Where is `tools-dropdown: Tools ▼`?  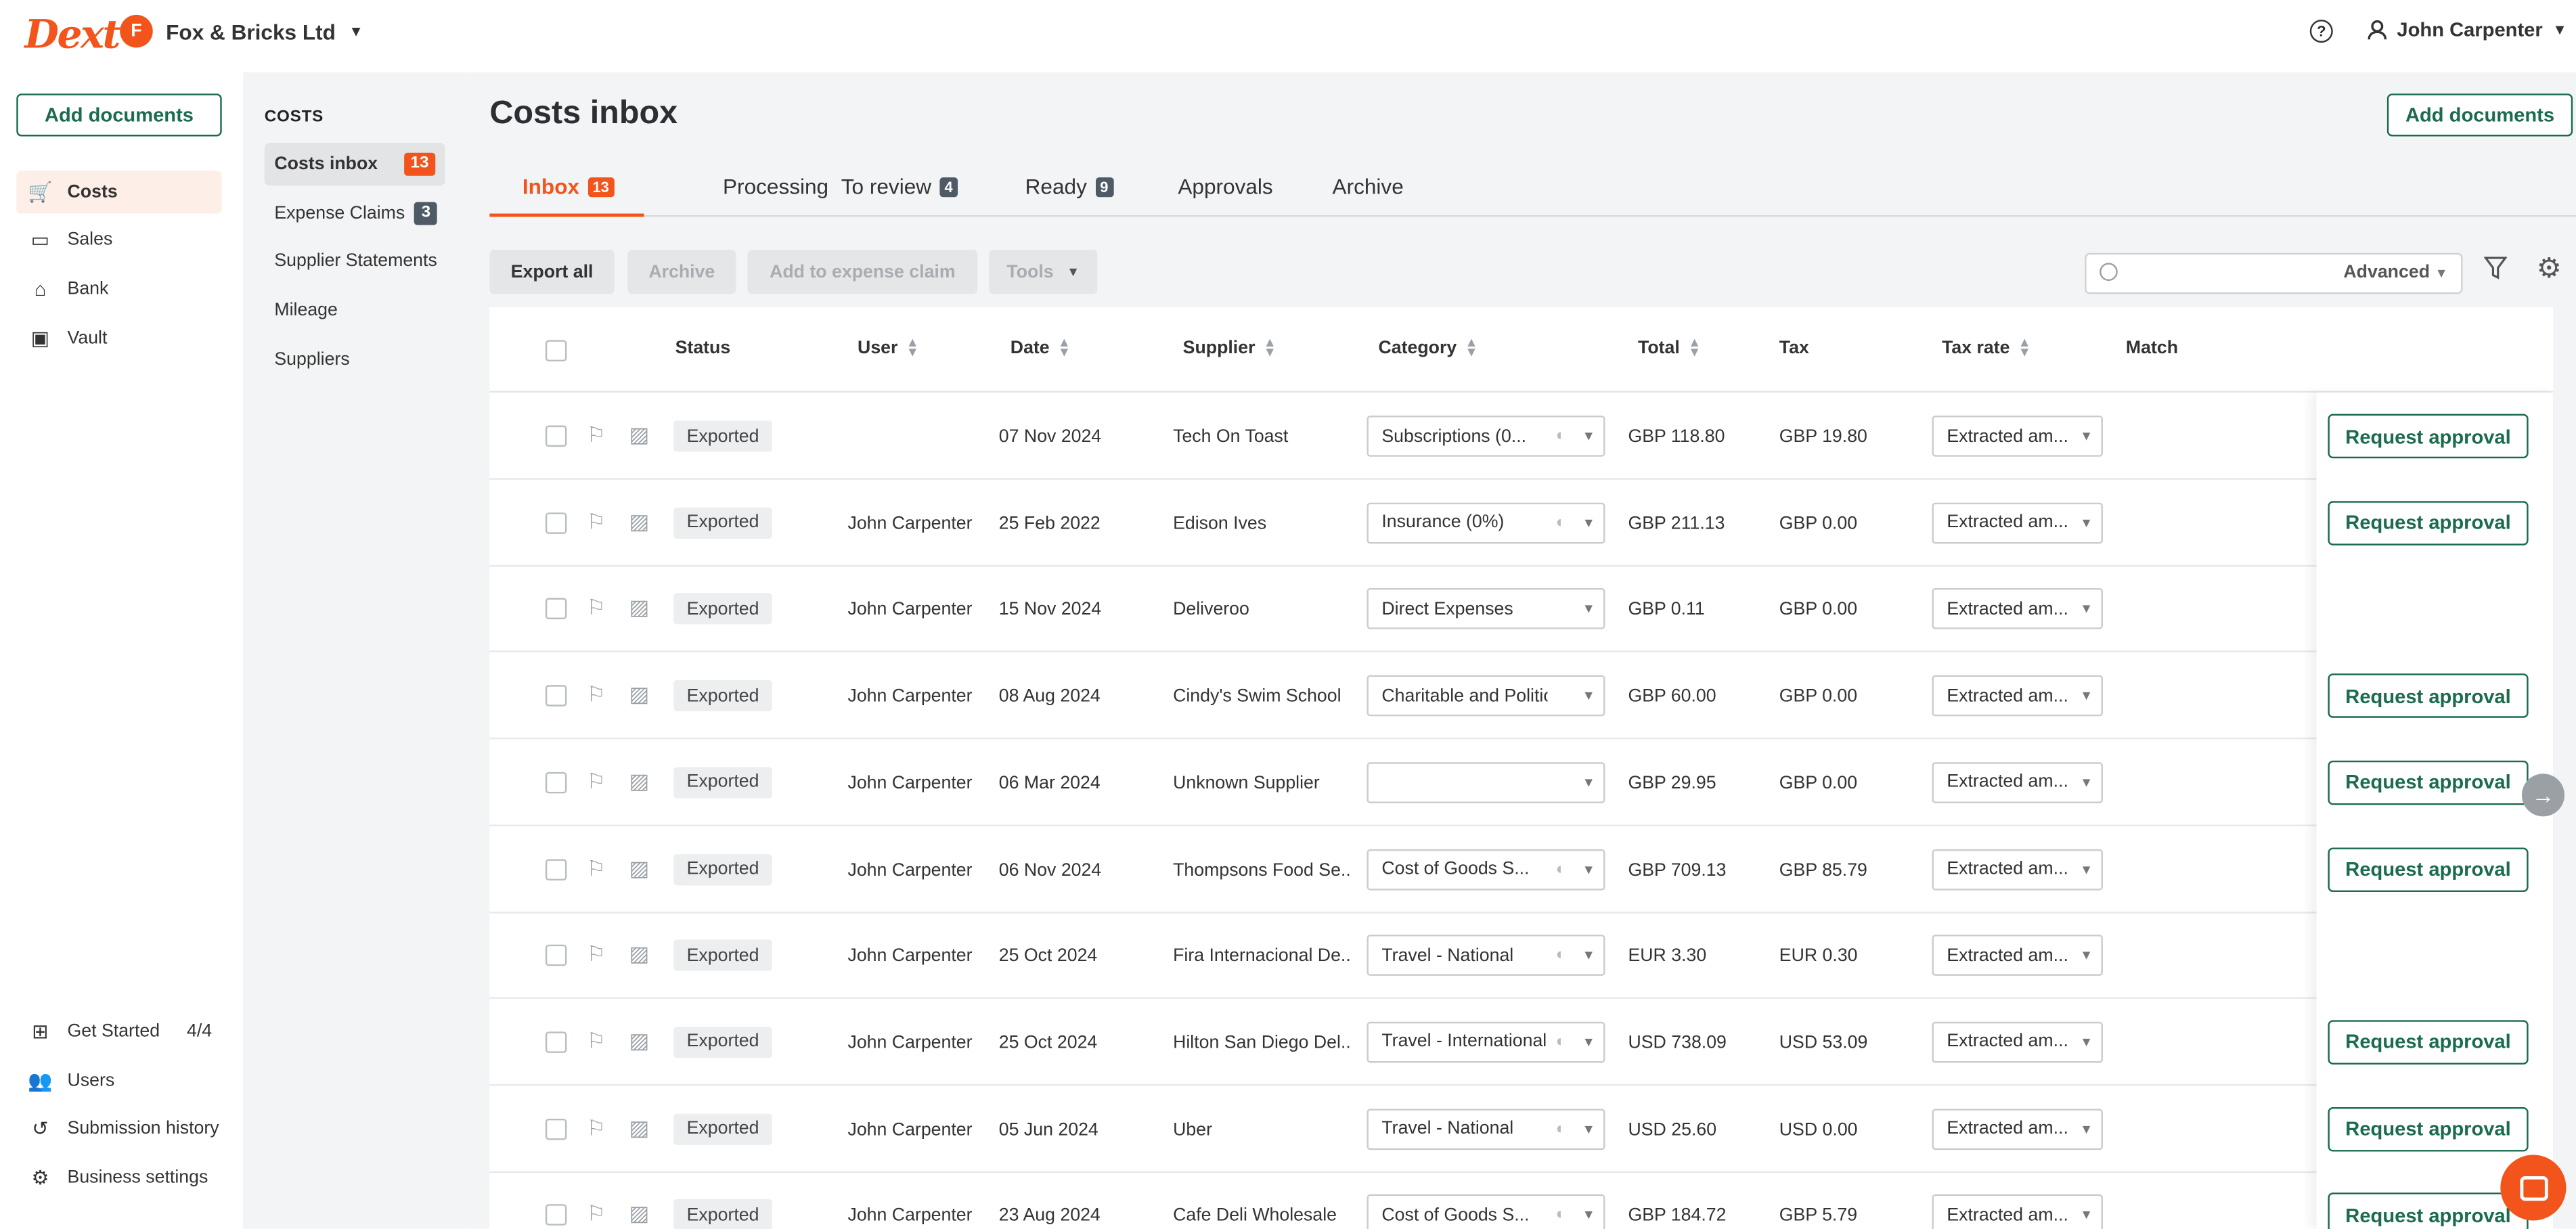
tools-dropdown: Tools ▼ is located at coordinates (1043, 271).